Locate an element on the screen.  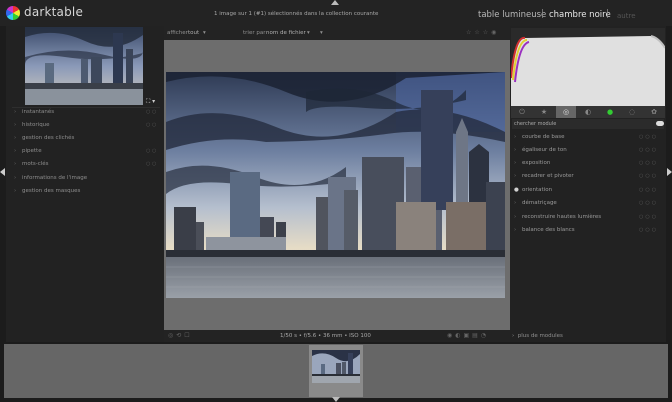
module-row-highlight-reconstruction: › reconstruire hautes lumières is located at coordinates (557, 217).